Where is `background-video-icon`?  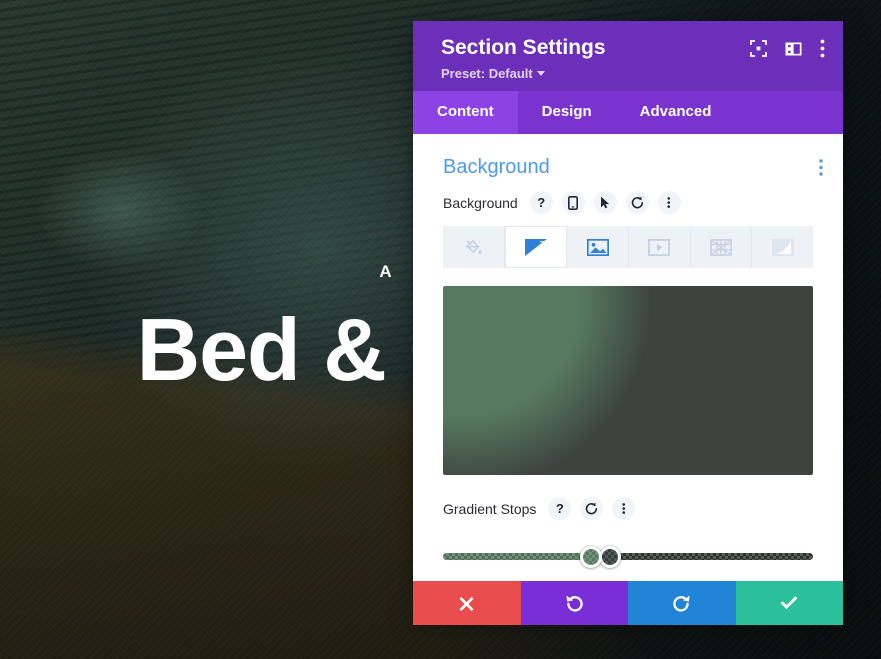
background-video-icon is located at coordinates (660, 247).